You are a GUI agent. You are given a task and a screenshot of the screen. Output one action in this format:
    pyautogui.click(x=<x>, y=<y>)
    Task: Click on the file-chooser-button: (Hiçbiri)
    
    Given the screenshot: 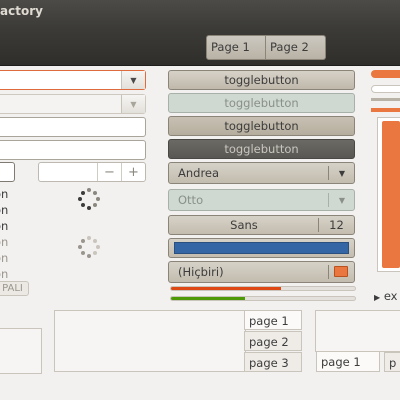 What is the action you would take?
    pyautogui.click(x=261, y=272)
    